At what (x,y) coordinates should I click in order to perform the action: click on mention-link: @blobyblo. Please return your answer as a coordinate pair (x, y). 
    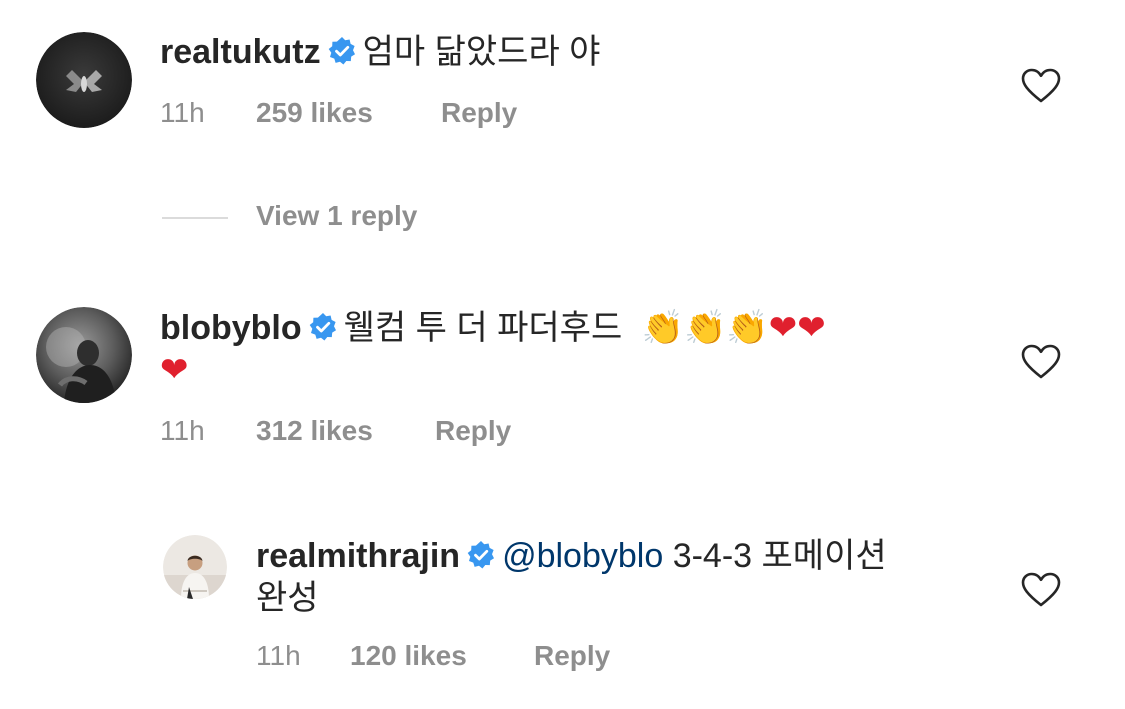
    Looking at the image, I should click on (582, 556).